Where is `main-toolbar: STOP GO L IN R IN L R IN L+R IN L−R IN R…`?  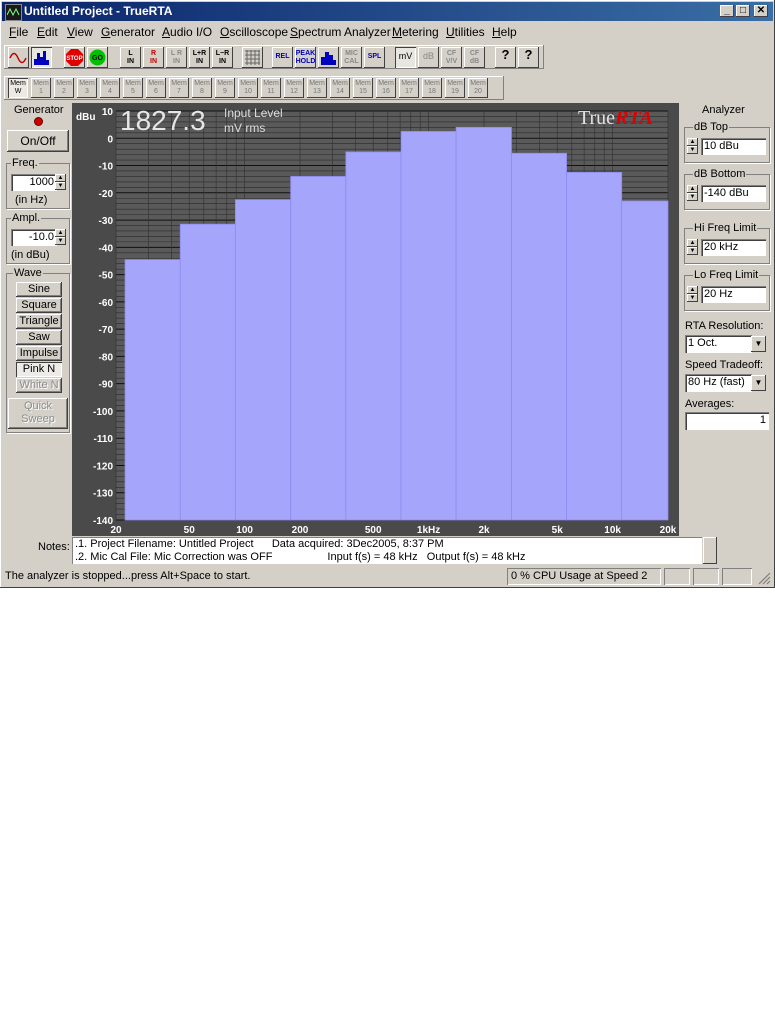
main-toolbar: STOP GO L IN R IN L R IN L+R IN L−R IN R… is located at coordinates (274, 57).